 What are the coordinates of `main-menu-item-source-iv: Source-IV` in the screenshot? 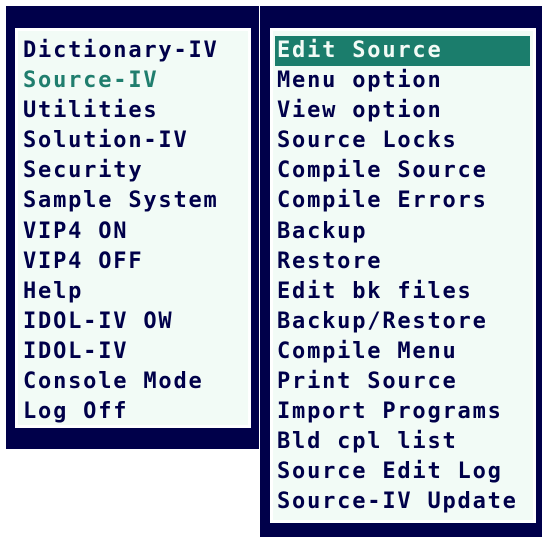 It's located at (134, 81).